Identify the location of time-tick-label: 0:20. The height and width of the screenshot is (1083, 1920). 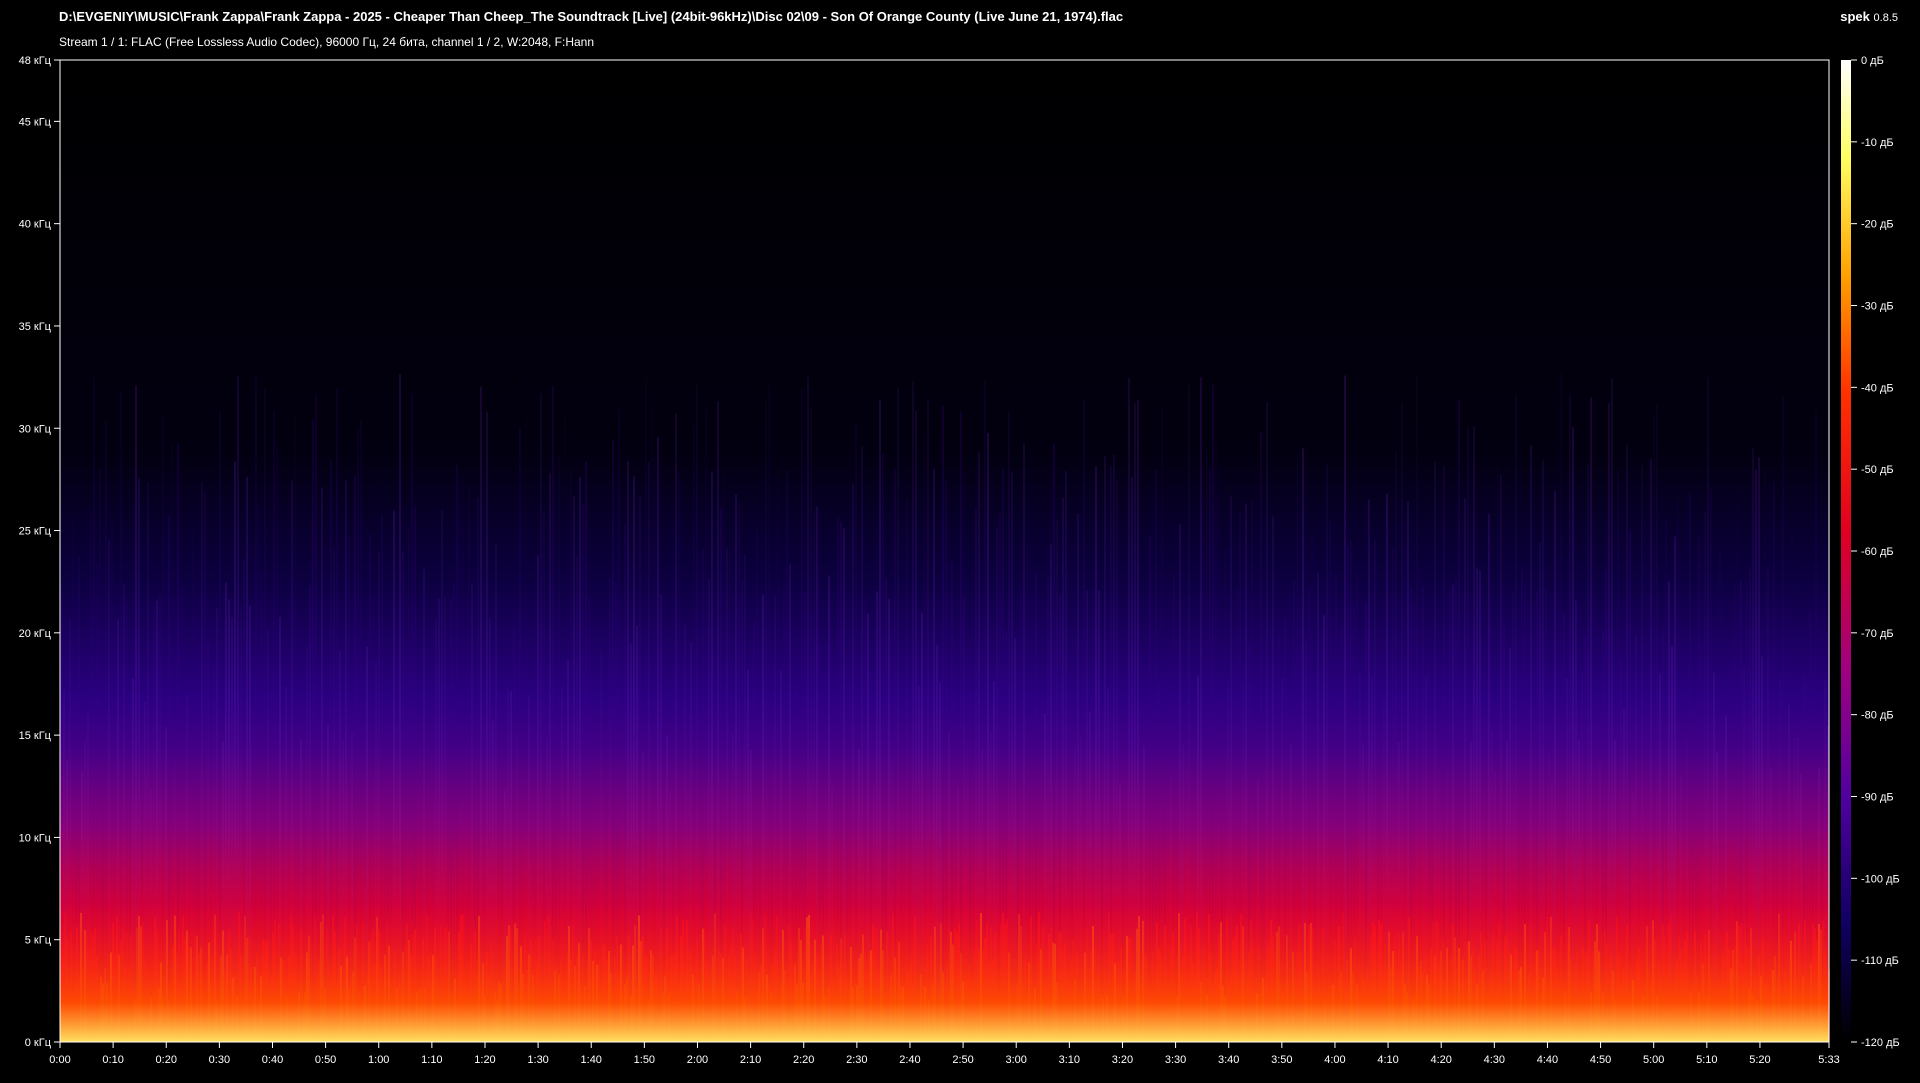
(166, 1060).